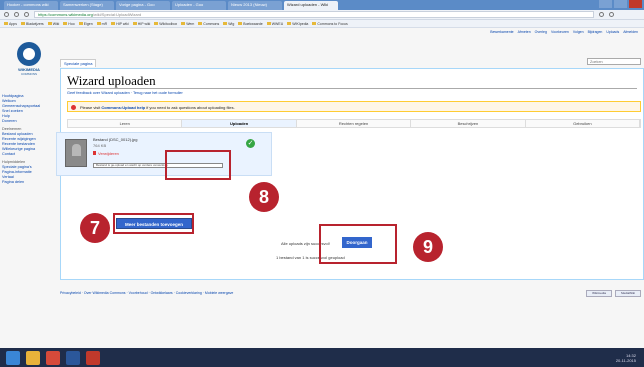 The image size is (644, 367). I want to click on browser-tab: Samenwerken (Stage), so click(87, 5).